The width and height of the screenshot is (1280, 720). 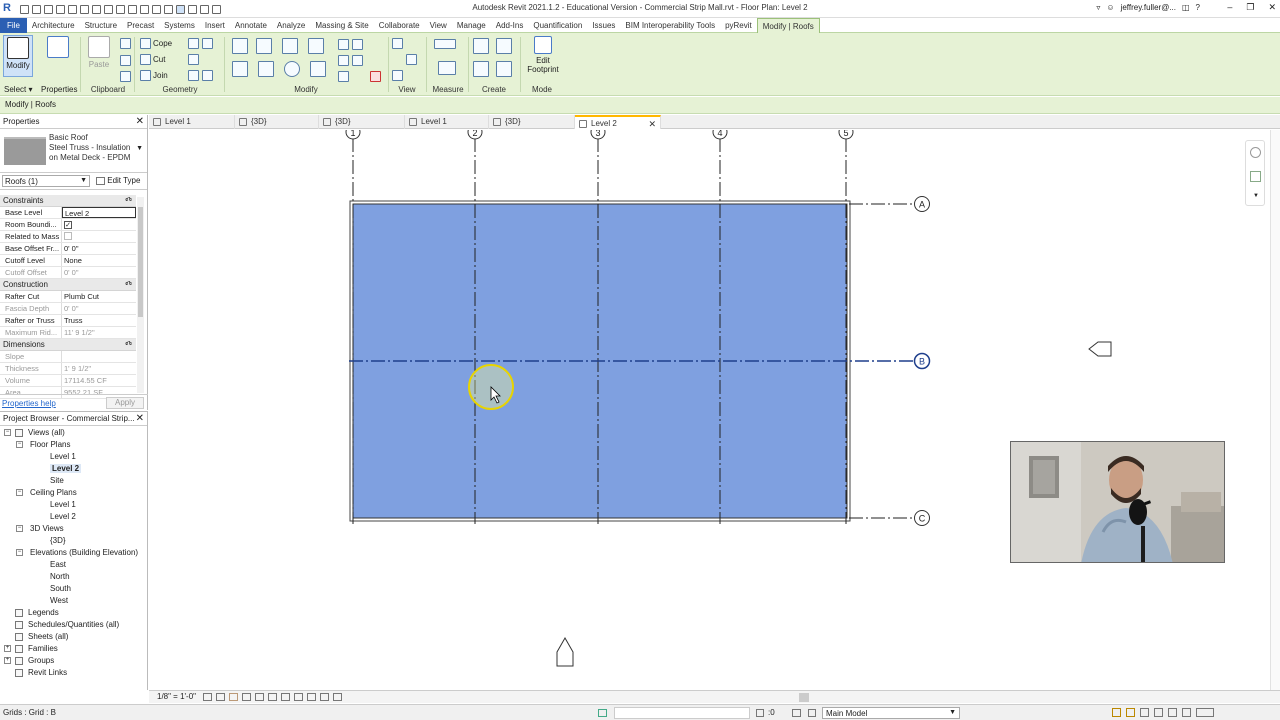 I want to click on browser-node: + Families, so click(x=74, y=649).